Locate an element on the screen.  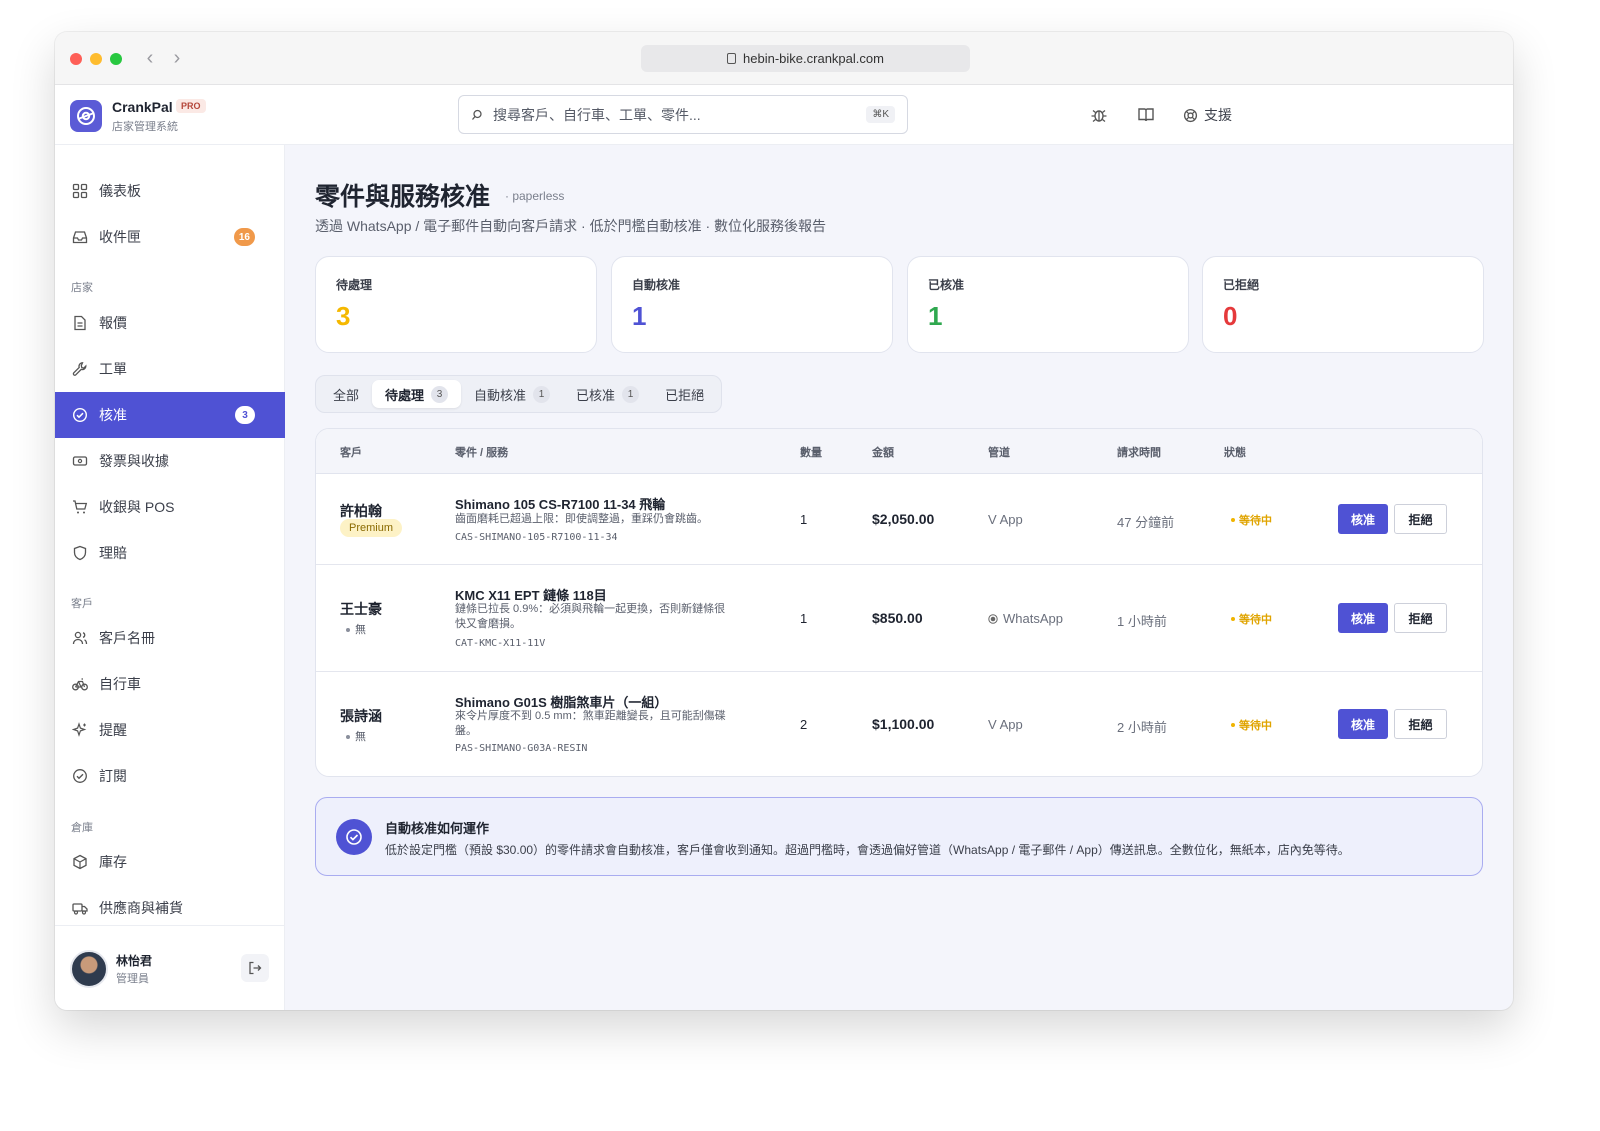
shopping-cart-icon is located at coordinates (80, 507).